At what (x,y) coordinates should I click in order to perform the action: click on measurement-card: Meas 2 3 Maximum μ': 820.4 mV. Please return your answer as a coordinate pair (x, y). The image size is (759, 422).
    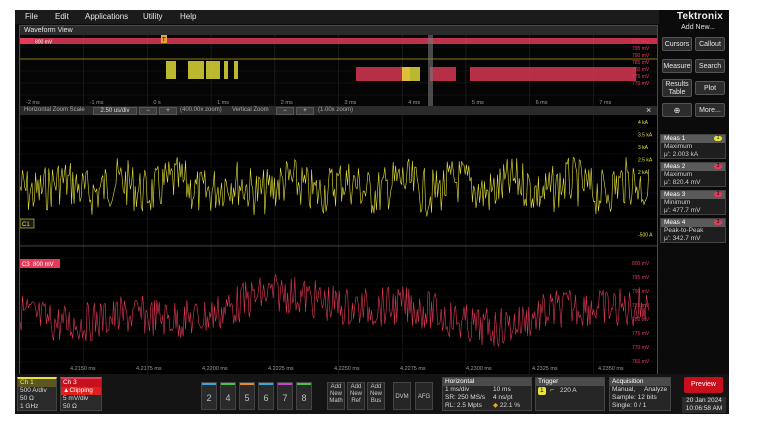
    Looking at the image, I should click on (693, 174).